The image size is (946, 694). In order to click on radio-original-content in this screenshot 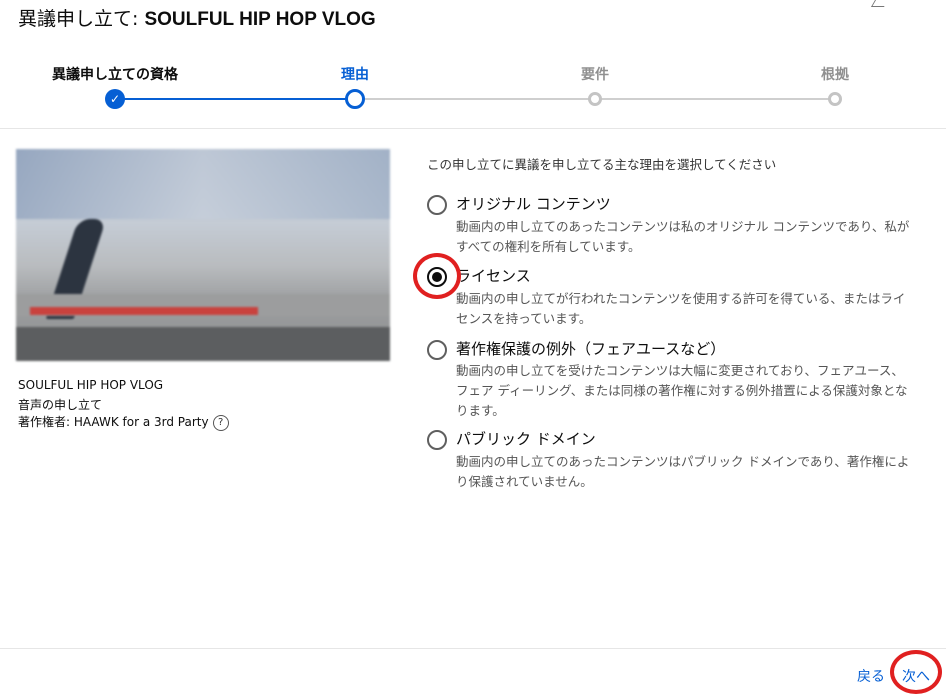, I will do `click(437, 205)`.